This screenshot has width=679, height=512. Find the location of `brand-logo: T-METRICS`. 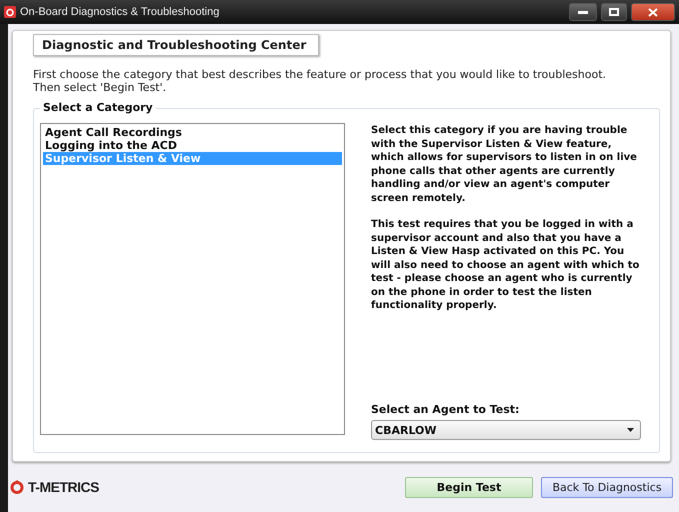

brand-logo: T-METRICS is located at coordinates (63, 487).